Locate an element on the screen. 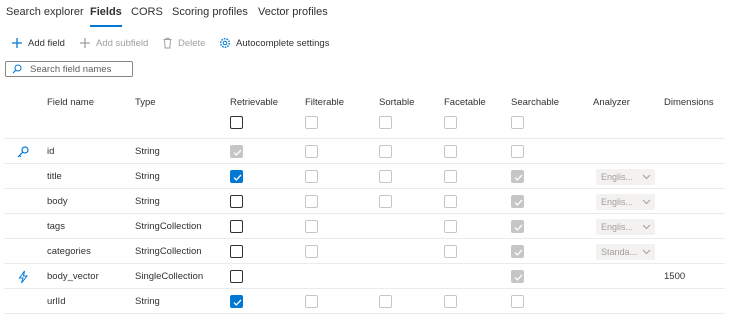 The height and width of the screenshot is (323, 750). column-header-filterable: Filterable is located at coordinates (324, 102).